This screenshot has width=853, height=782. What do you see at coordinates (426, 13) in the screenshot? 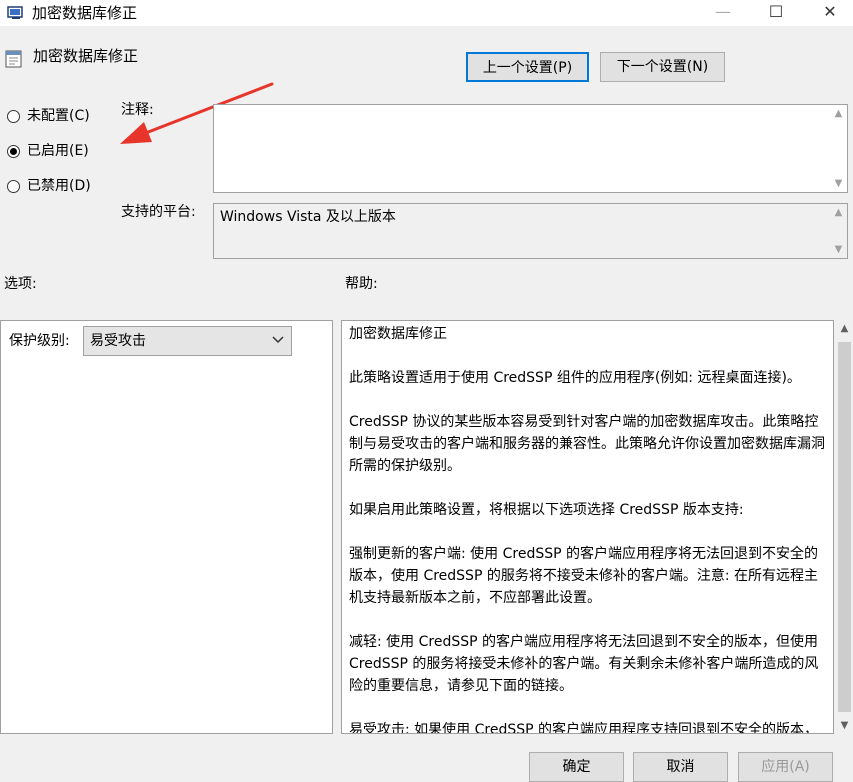
I see `title-bar: 加密数据库修正 — ☐ ✕` at bounding box center [426, 13].